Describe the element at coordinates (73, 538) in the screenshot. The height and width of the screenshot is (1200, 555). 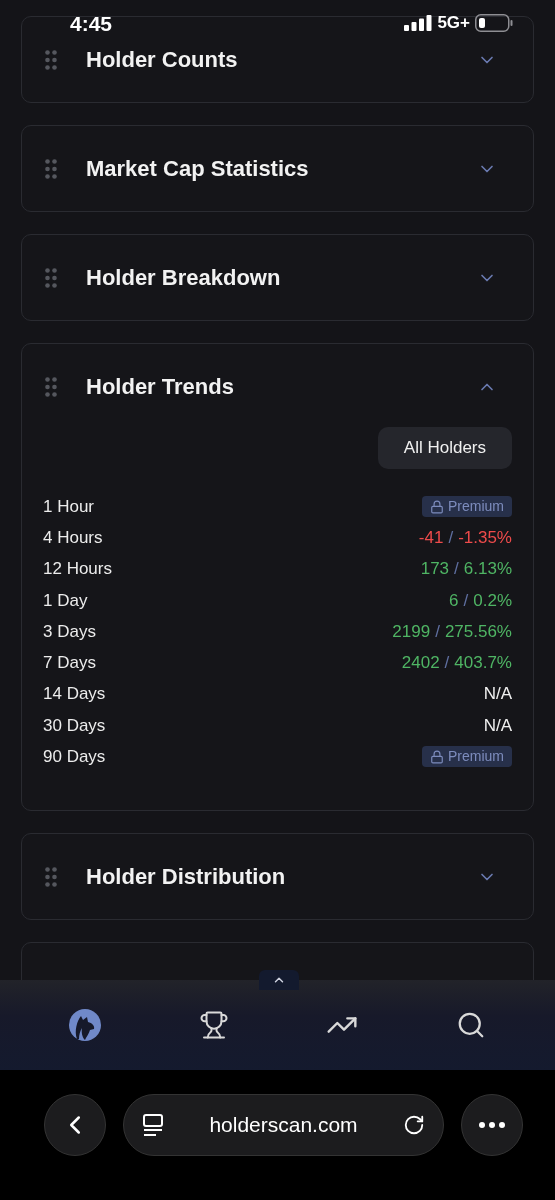
I see `period-label: 4 Hours` at that location.